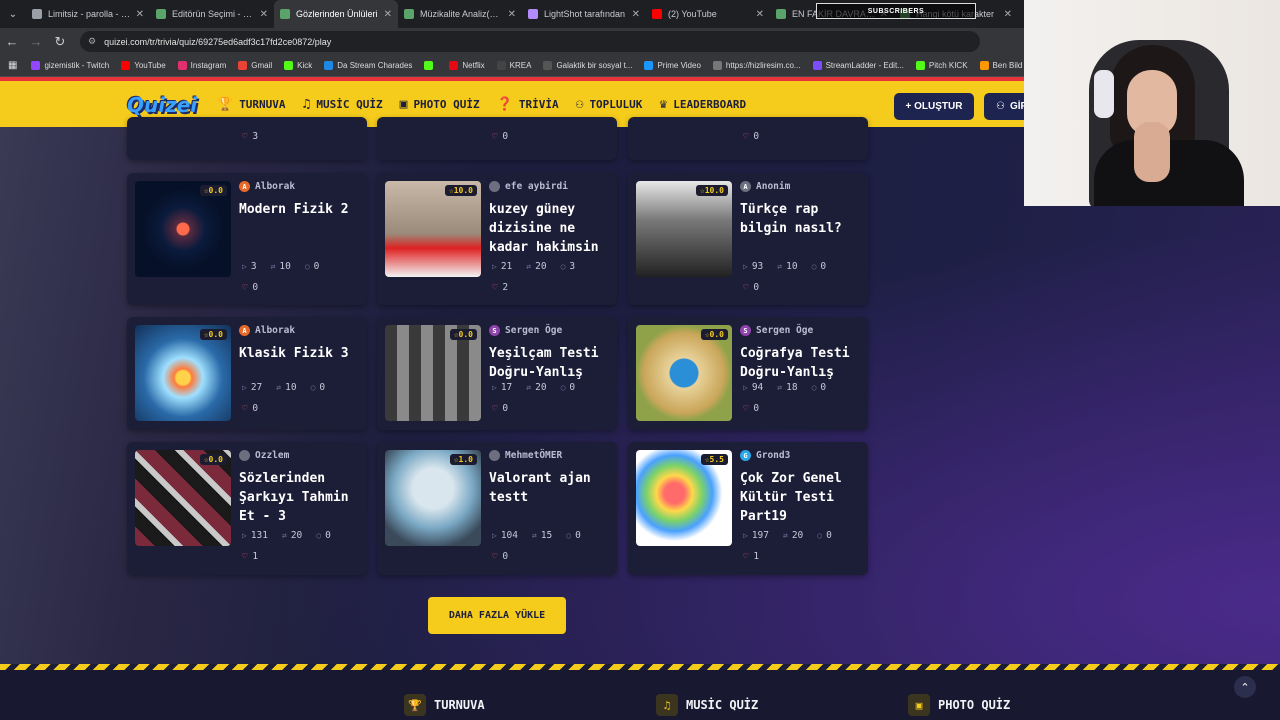 This screenshot has height=720, width=1280. I want to click on apps-icon: ▦, so click(12, 65).